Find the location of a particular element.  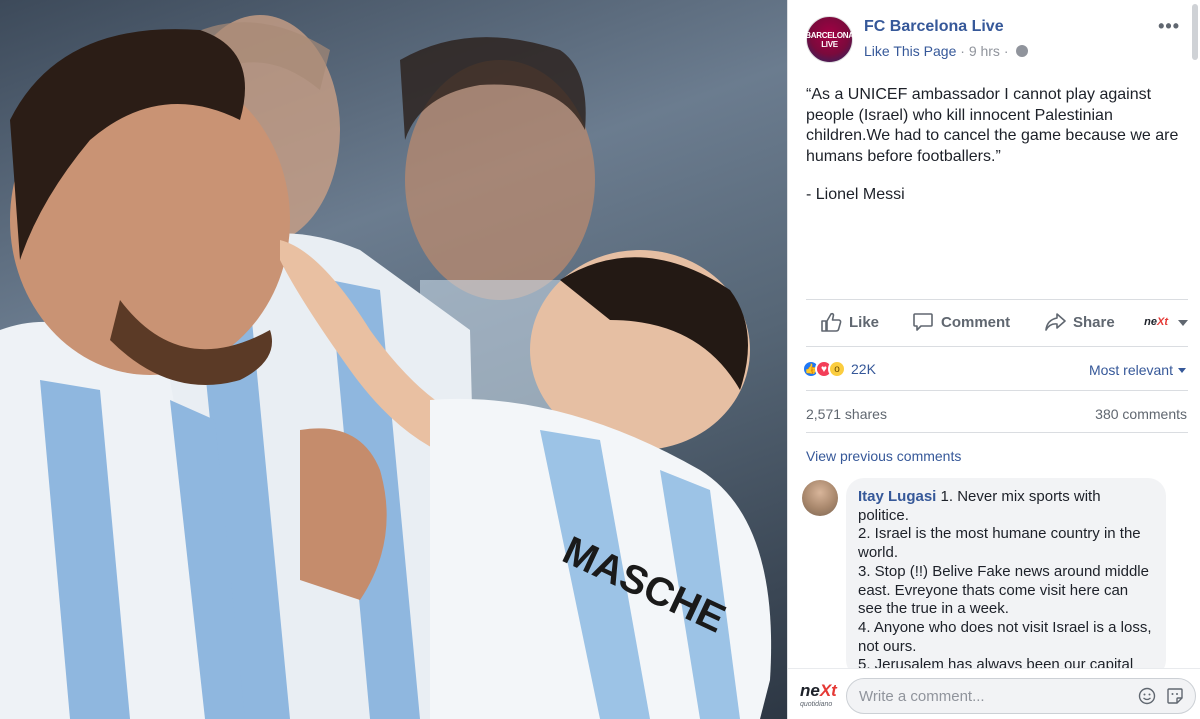

reactions-summary: 👍 ♥ o 22K is located at coordinates (839, 369).